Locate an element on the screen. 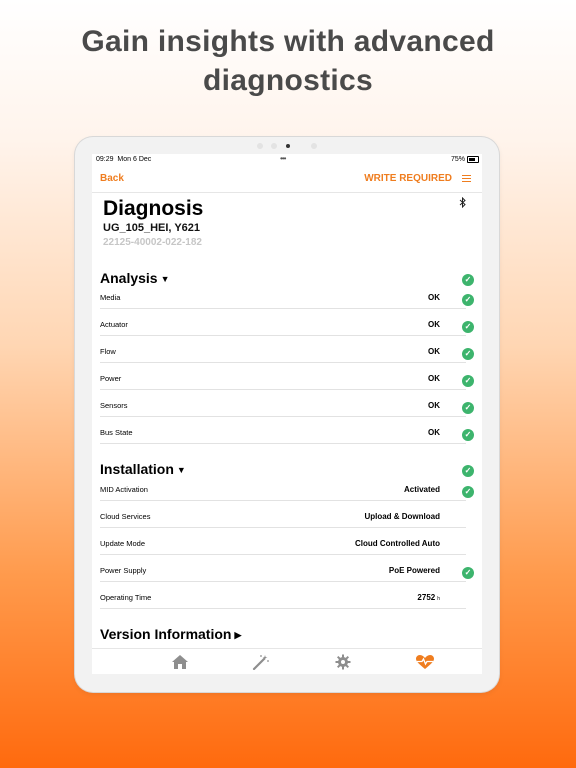 This screenshot has height=768, width=576. installation-check-icon: ✓ is located at coordinates (468, 471).